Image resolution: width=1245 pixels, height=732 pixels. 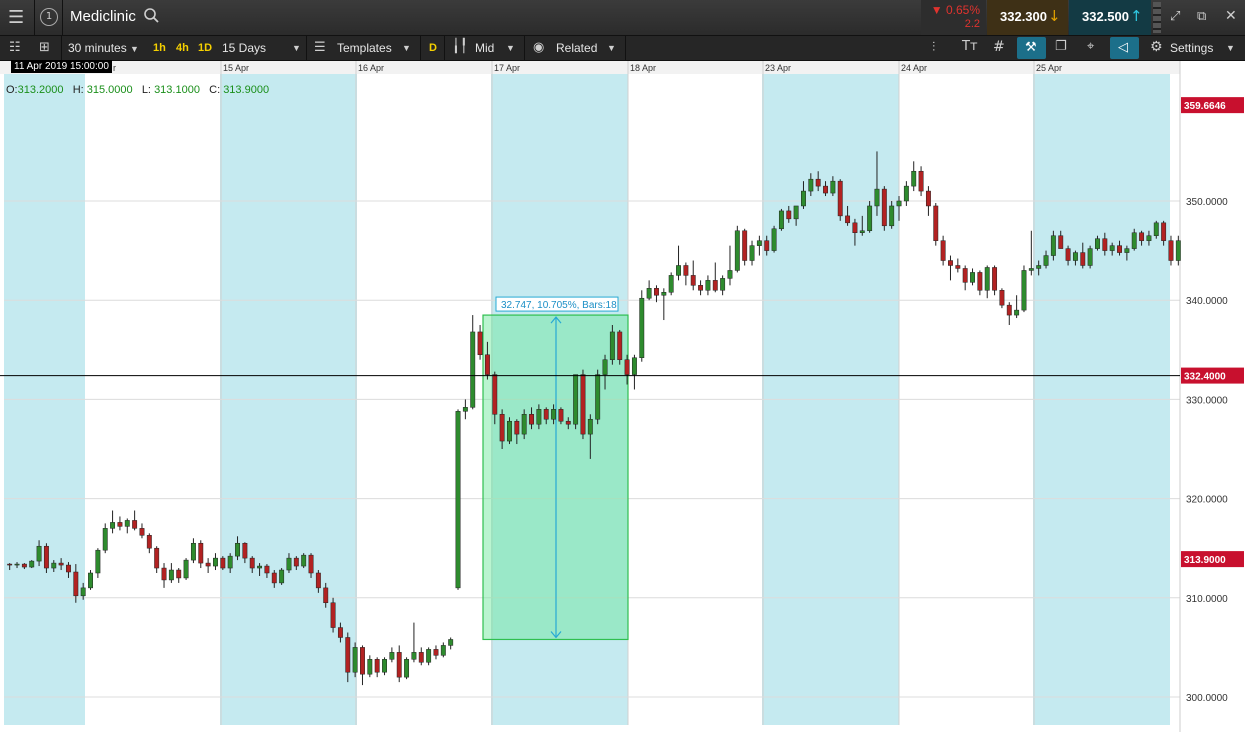 I want to click on y-tick-label: 340.0000, so click(x=1207, y=301).